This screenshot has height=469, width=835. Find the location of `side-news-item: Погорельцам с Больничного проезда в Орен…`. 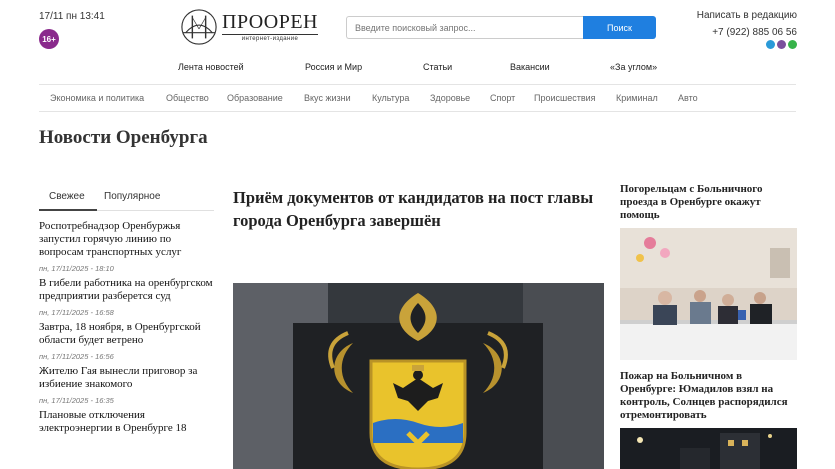

side-news-item: Погорельцам с Больничного проезда в Орен… is located at coordinates (708, 271).